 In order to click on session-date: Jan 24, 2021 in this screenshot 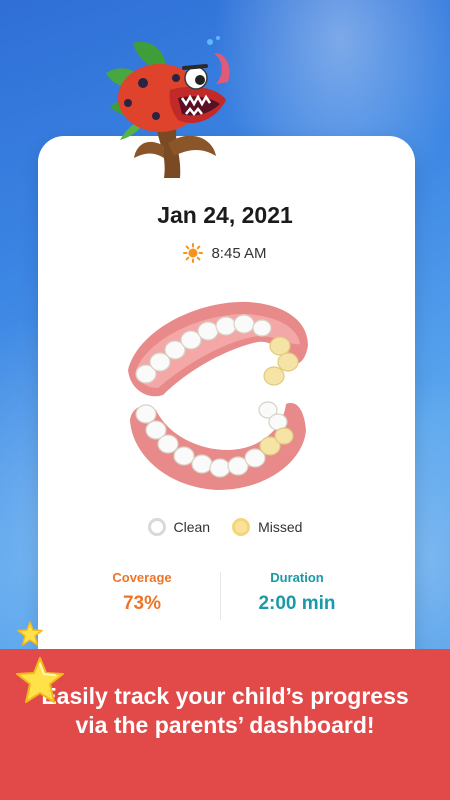, I will do `click(225, 215)`.